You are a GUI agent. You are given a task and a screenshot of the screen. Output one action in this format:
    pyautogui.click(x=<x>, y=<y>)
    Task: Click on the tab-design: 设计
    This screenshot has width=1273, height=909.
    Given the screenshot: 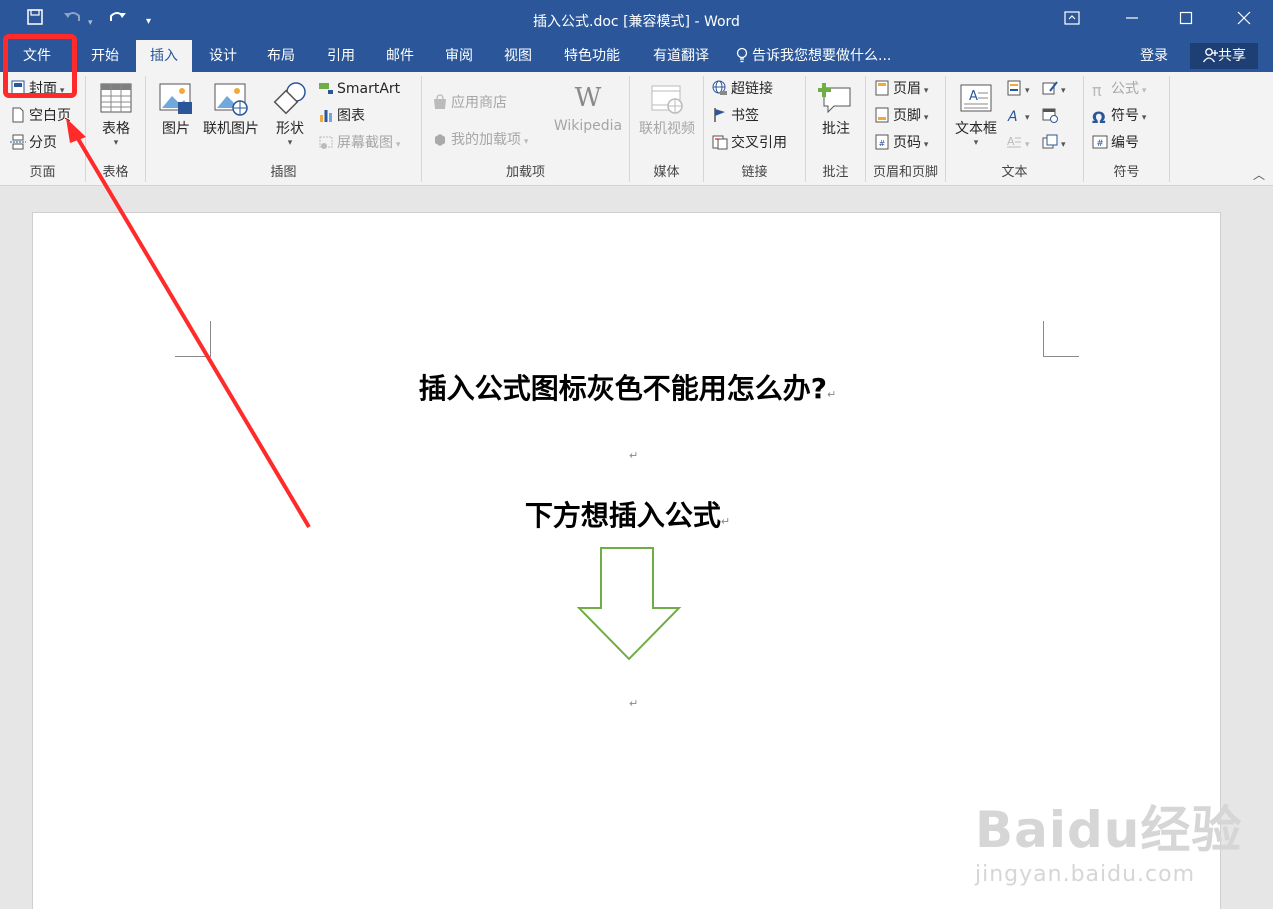 What is the action you would take?
    pyautogui.click(x=223, y=56)
    